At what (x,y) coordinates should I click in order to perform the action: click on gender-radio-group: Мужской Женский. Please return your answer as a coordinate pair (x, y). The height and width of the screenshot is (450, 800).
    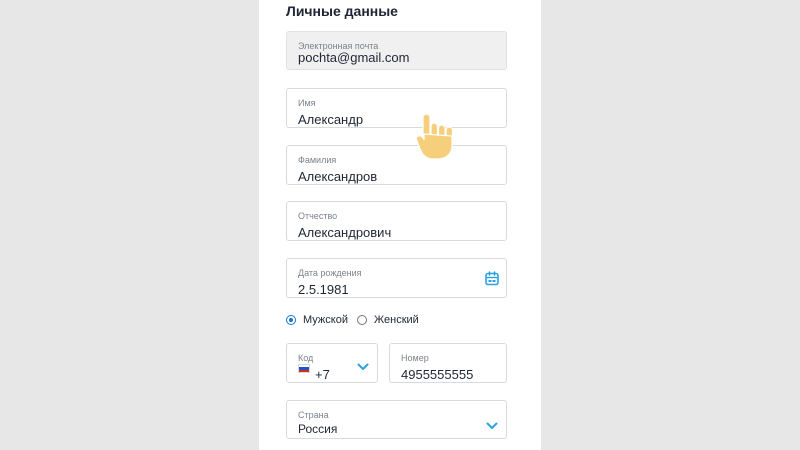
    Looking at the image, I should click on (396, 321).